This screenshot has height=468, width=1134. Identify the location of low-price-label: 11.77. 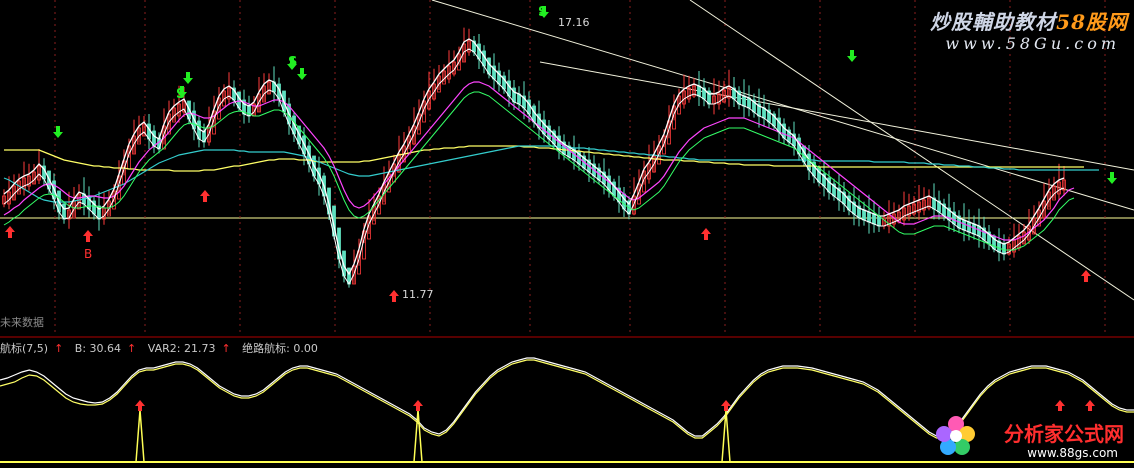
(418, 294).